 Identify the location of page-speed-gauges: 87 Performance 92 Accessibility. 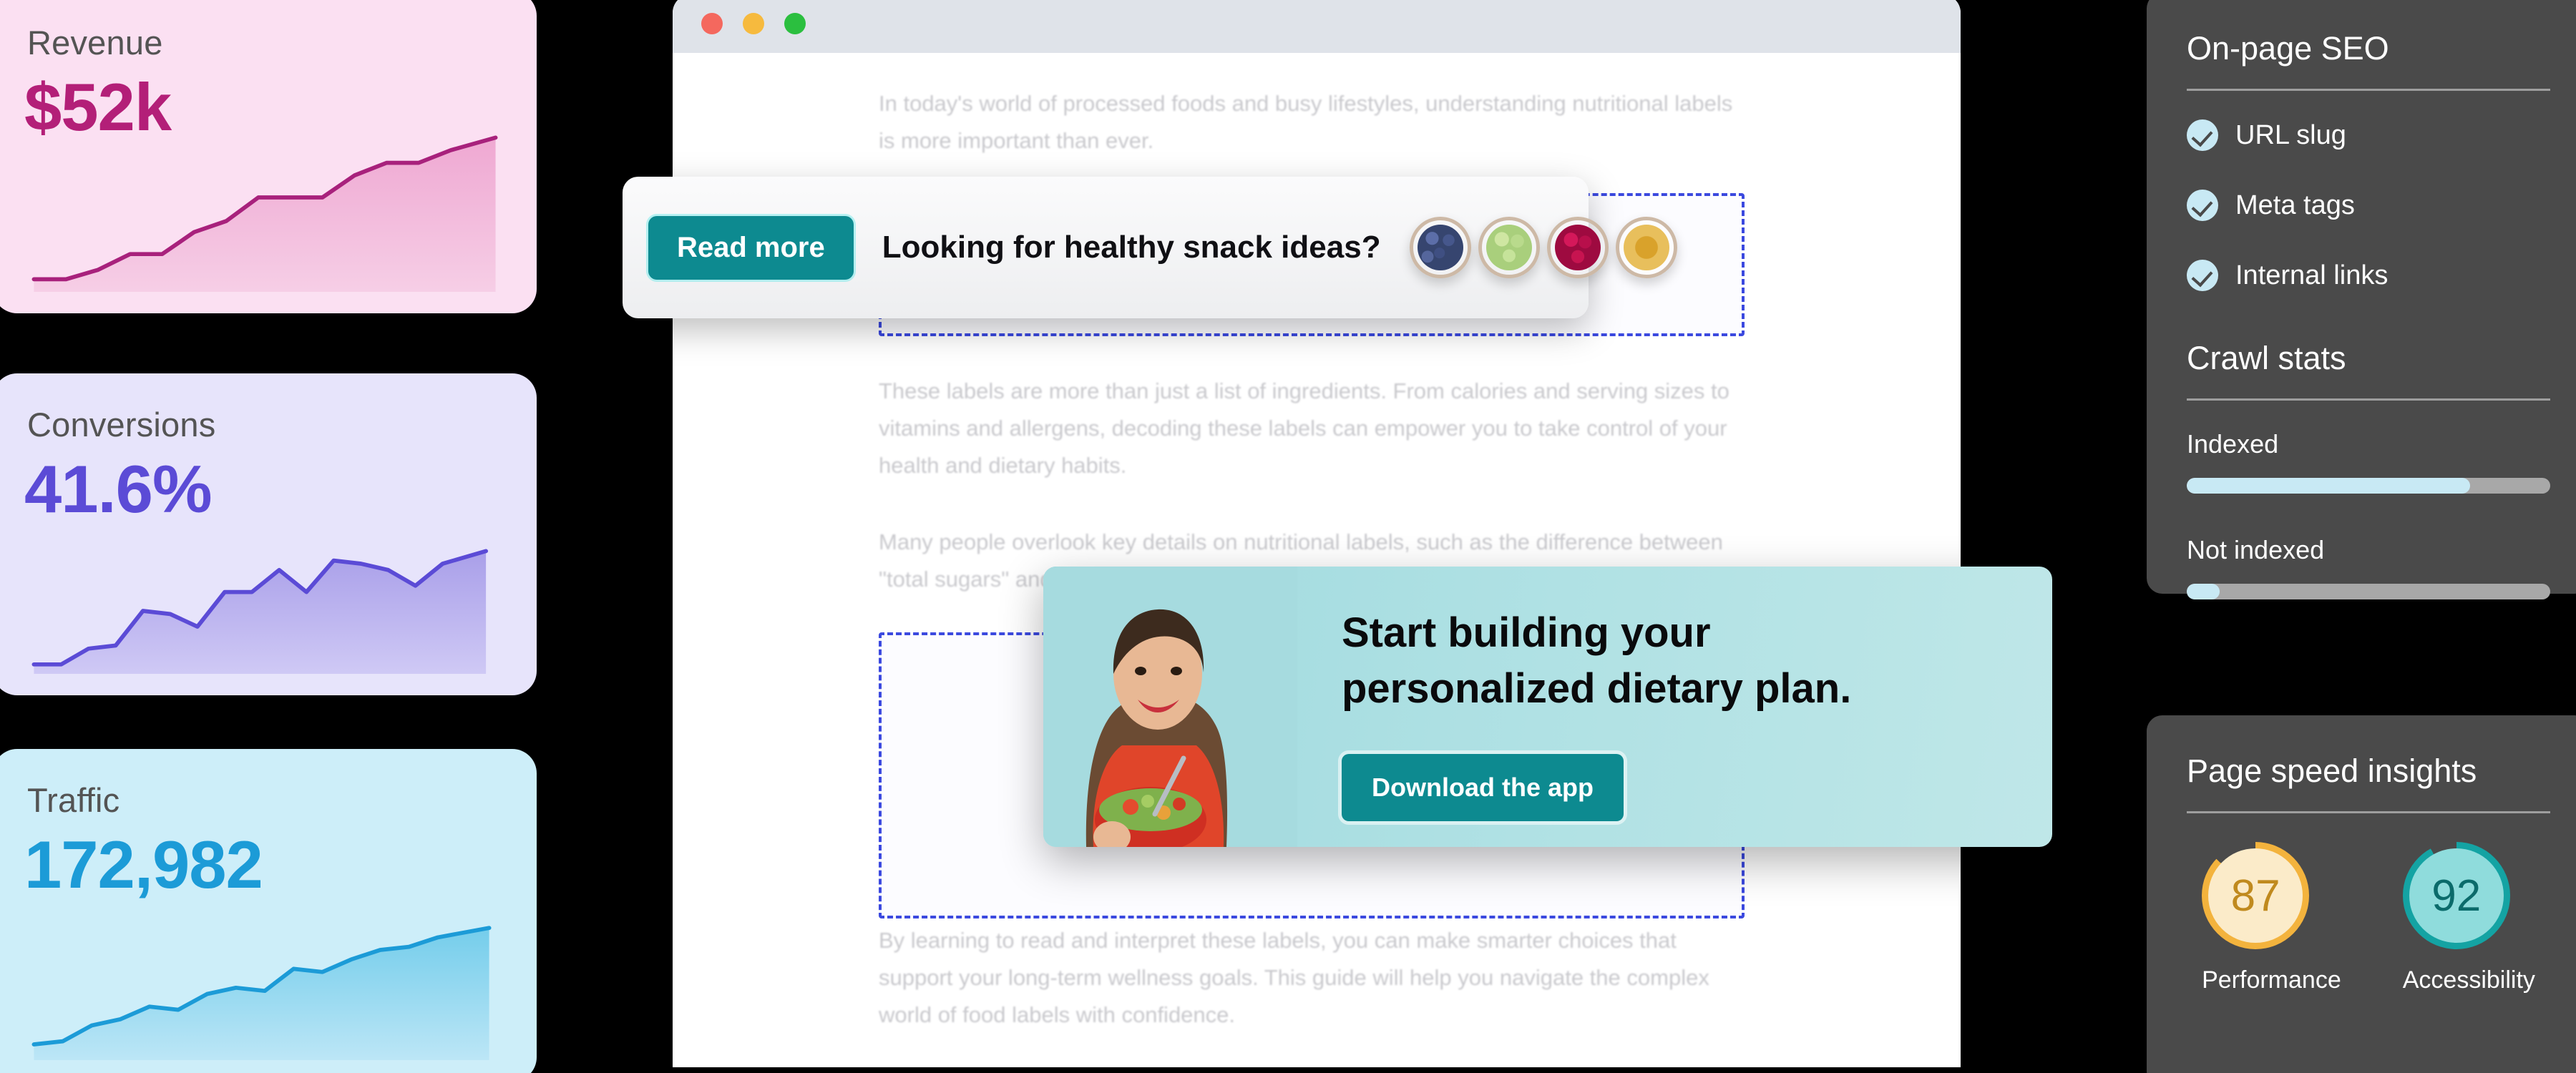
(2368, 918).